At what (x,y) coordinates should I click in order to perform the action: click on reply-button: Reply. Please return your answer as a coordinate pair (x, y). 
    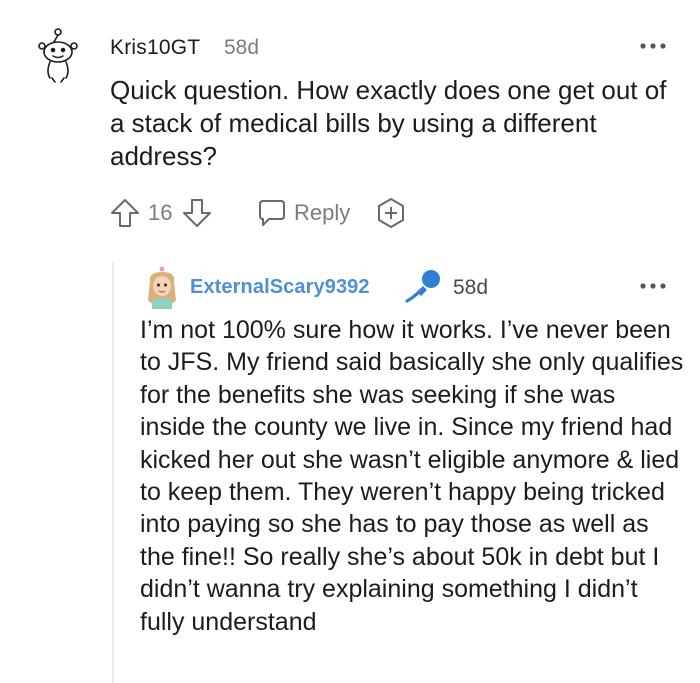
    Looking at the image, I should click on (322, 213).